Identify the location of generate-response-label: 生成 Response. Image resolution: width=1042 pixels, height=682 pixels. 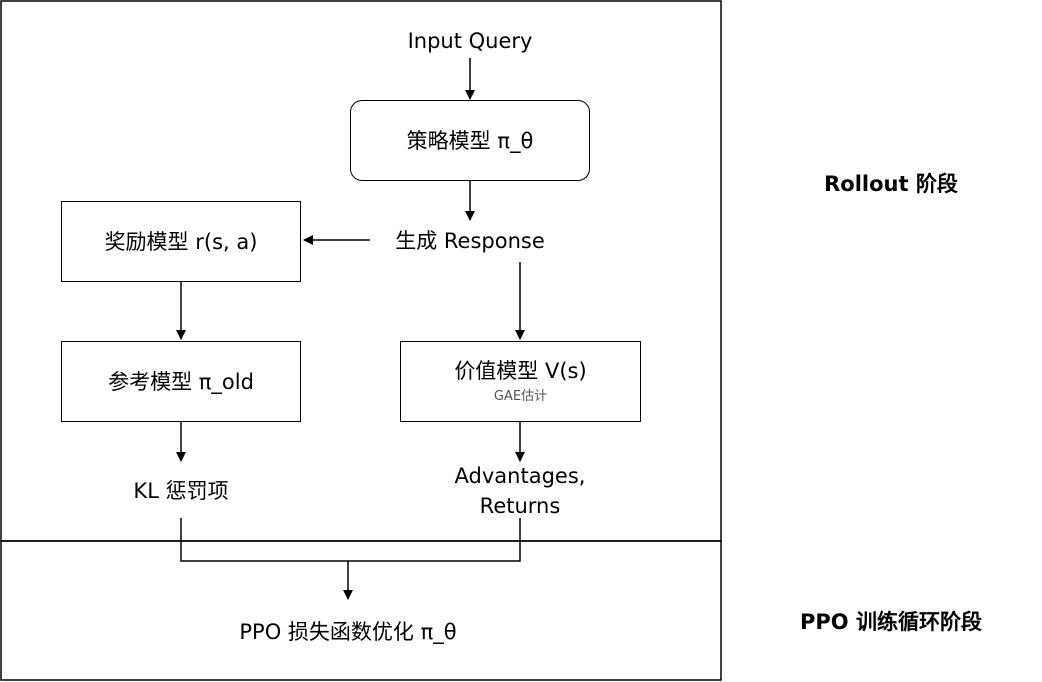
(470, 241).